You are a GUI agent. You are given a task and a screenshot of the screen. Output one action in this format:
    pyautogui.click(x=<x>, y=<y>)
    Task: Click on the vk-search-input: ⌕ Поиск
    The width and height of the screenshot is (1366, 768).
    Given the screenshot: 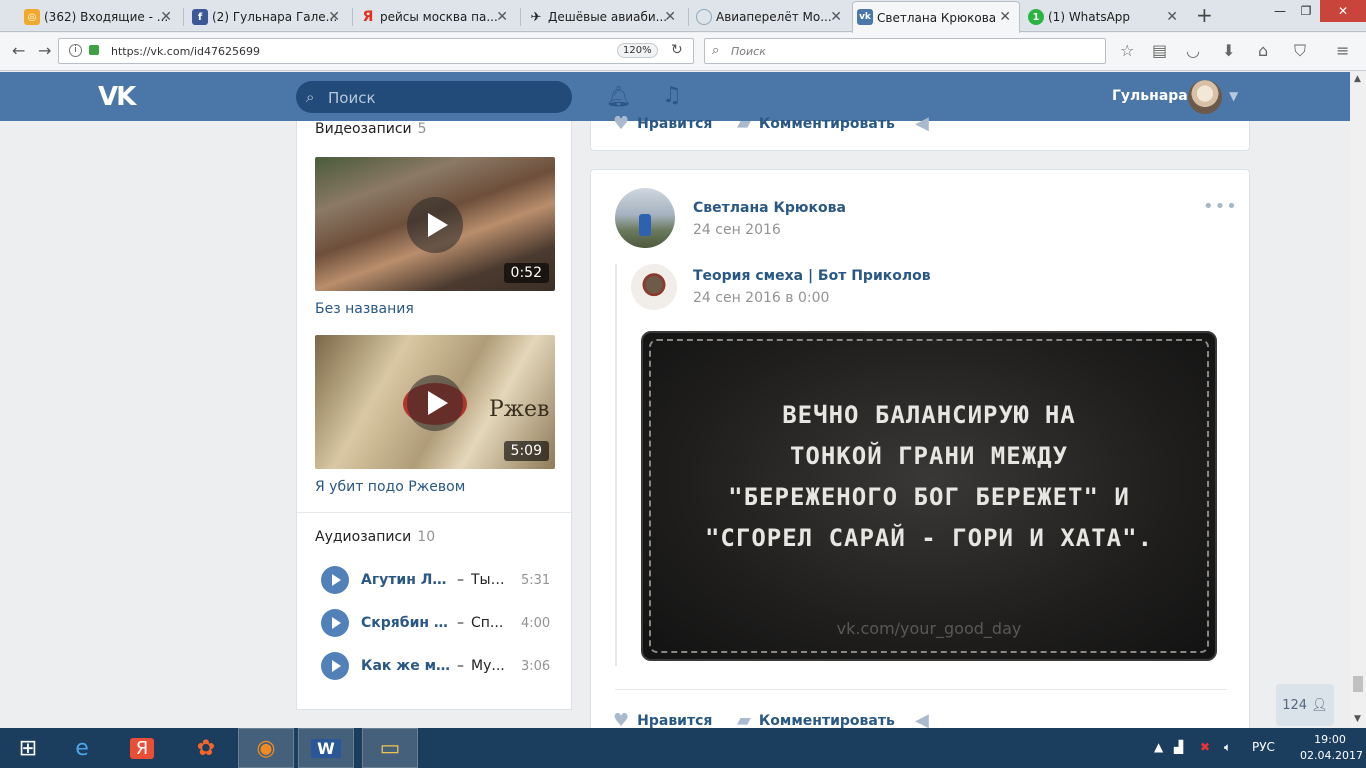 What is the action you would take?
    pyautogui.click(x=434, y=97)
    